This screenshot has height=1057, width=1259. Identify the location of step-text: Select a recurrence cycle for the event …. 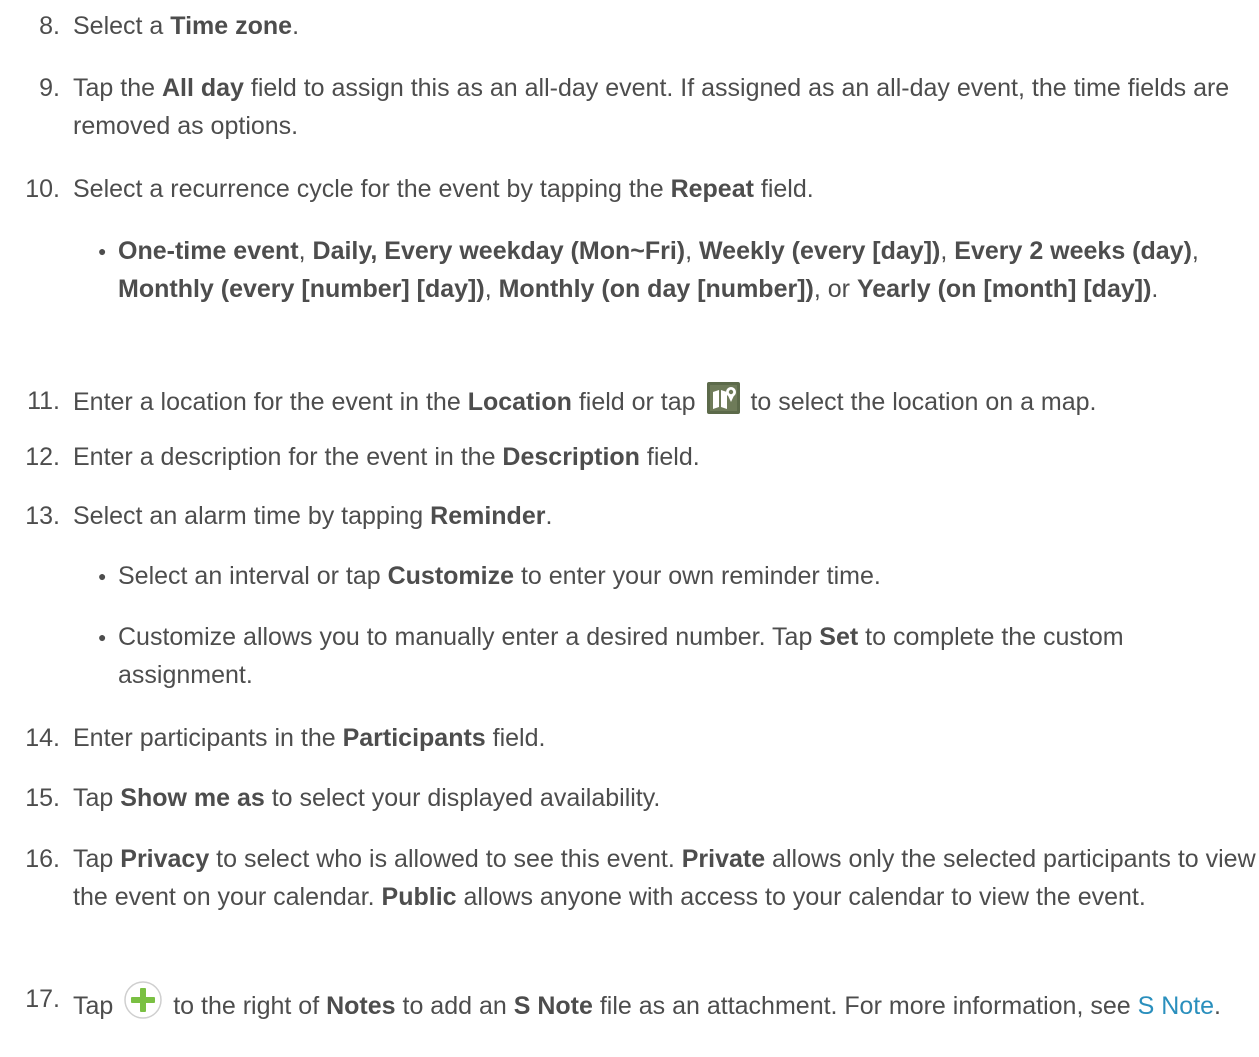
(443, 189).